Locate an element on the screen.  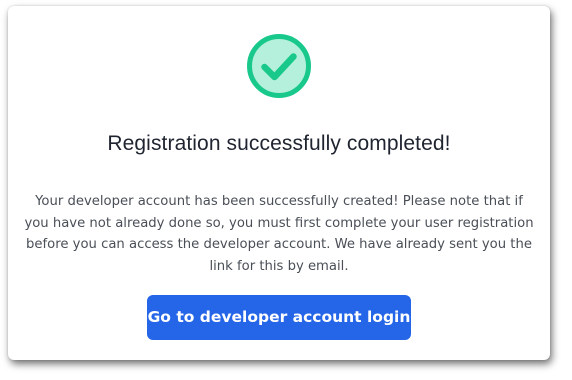
developer-login-button: Go to developer account login is located at coordinates (279, 317).